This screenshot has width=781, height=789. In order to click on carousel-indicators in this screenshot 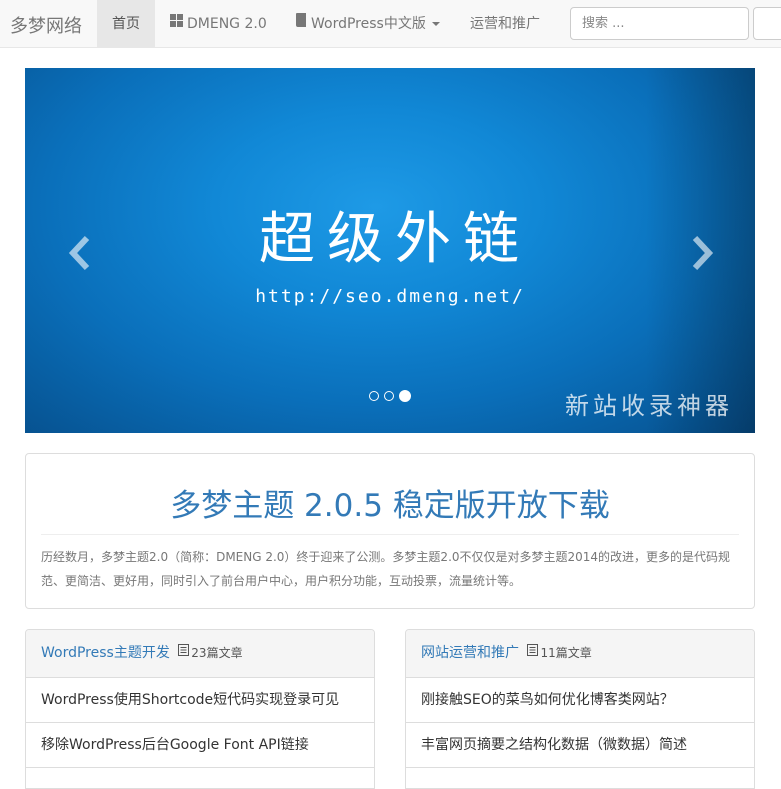, I will do `click(392, 393)`.